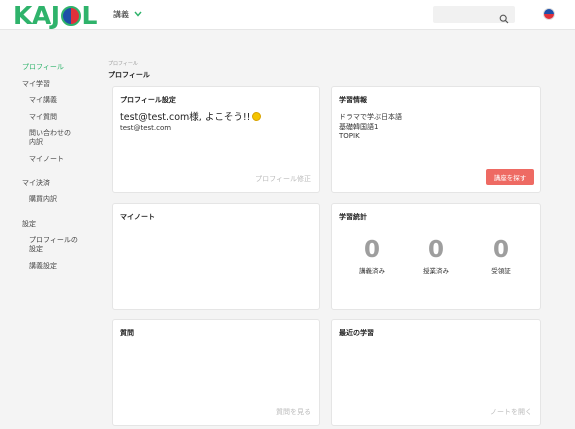 Image resolution: width=575 pixels, height=429 pixels. What do you see at coordinates (510, 177) in the screenshot?
I see `find-course-button: 講座を探す` at bounding box center [510, 177].